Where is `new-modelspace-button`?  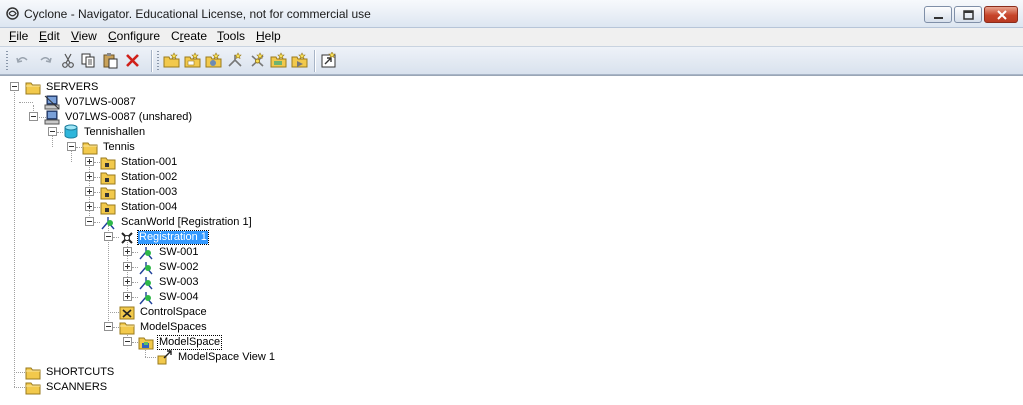 new-modelspace-button is located at coordinates (278, 60).